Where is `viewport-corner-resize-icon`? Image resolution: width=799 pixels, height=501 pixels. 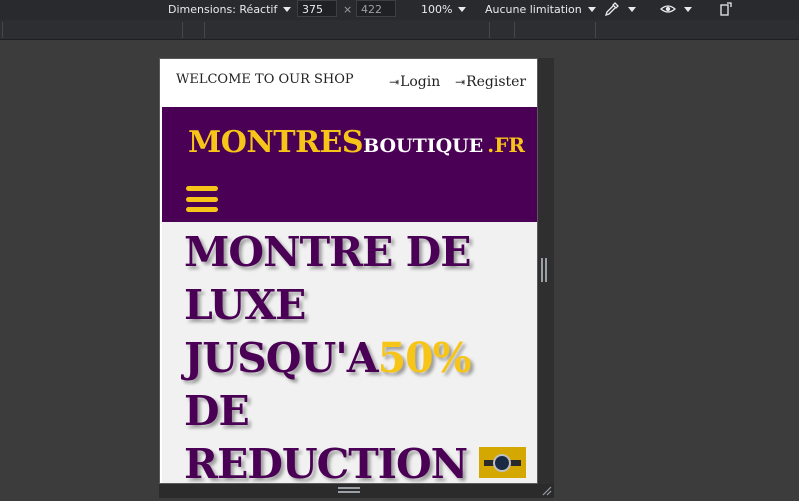 viewport-corner-resize-icon is located at coordinates (546, 490).